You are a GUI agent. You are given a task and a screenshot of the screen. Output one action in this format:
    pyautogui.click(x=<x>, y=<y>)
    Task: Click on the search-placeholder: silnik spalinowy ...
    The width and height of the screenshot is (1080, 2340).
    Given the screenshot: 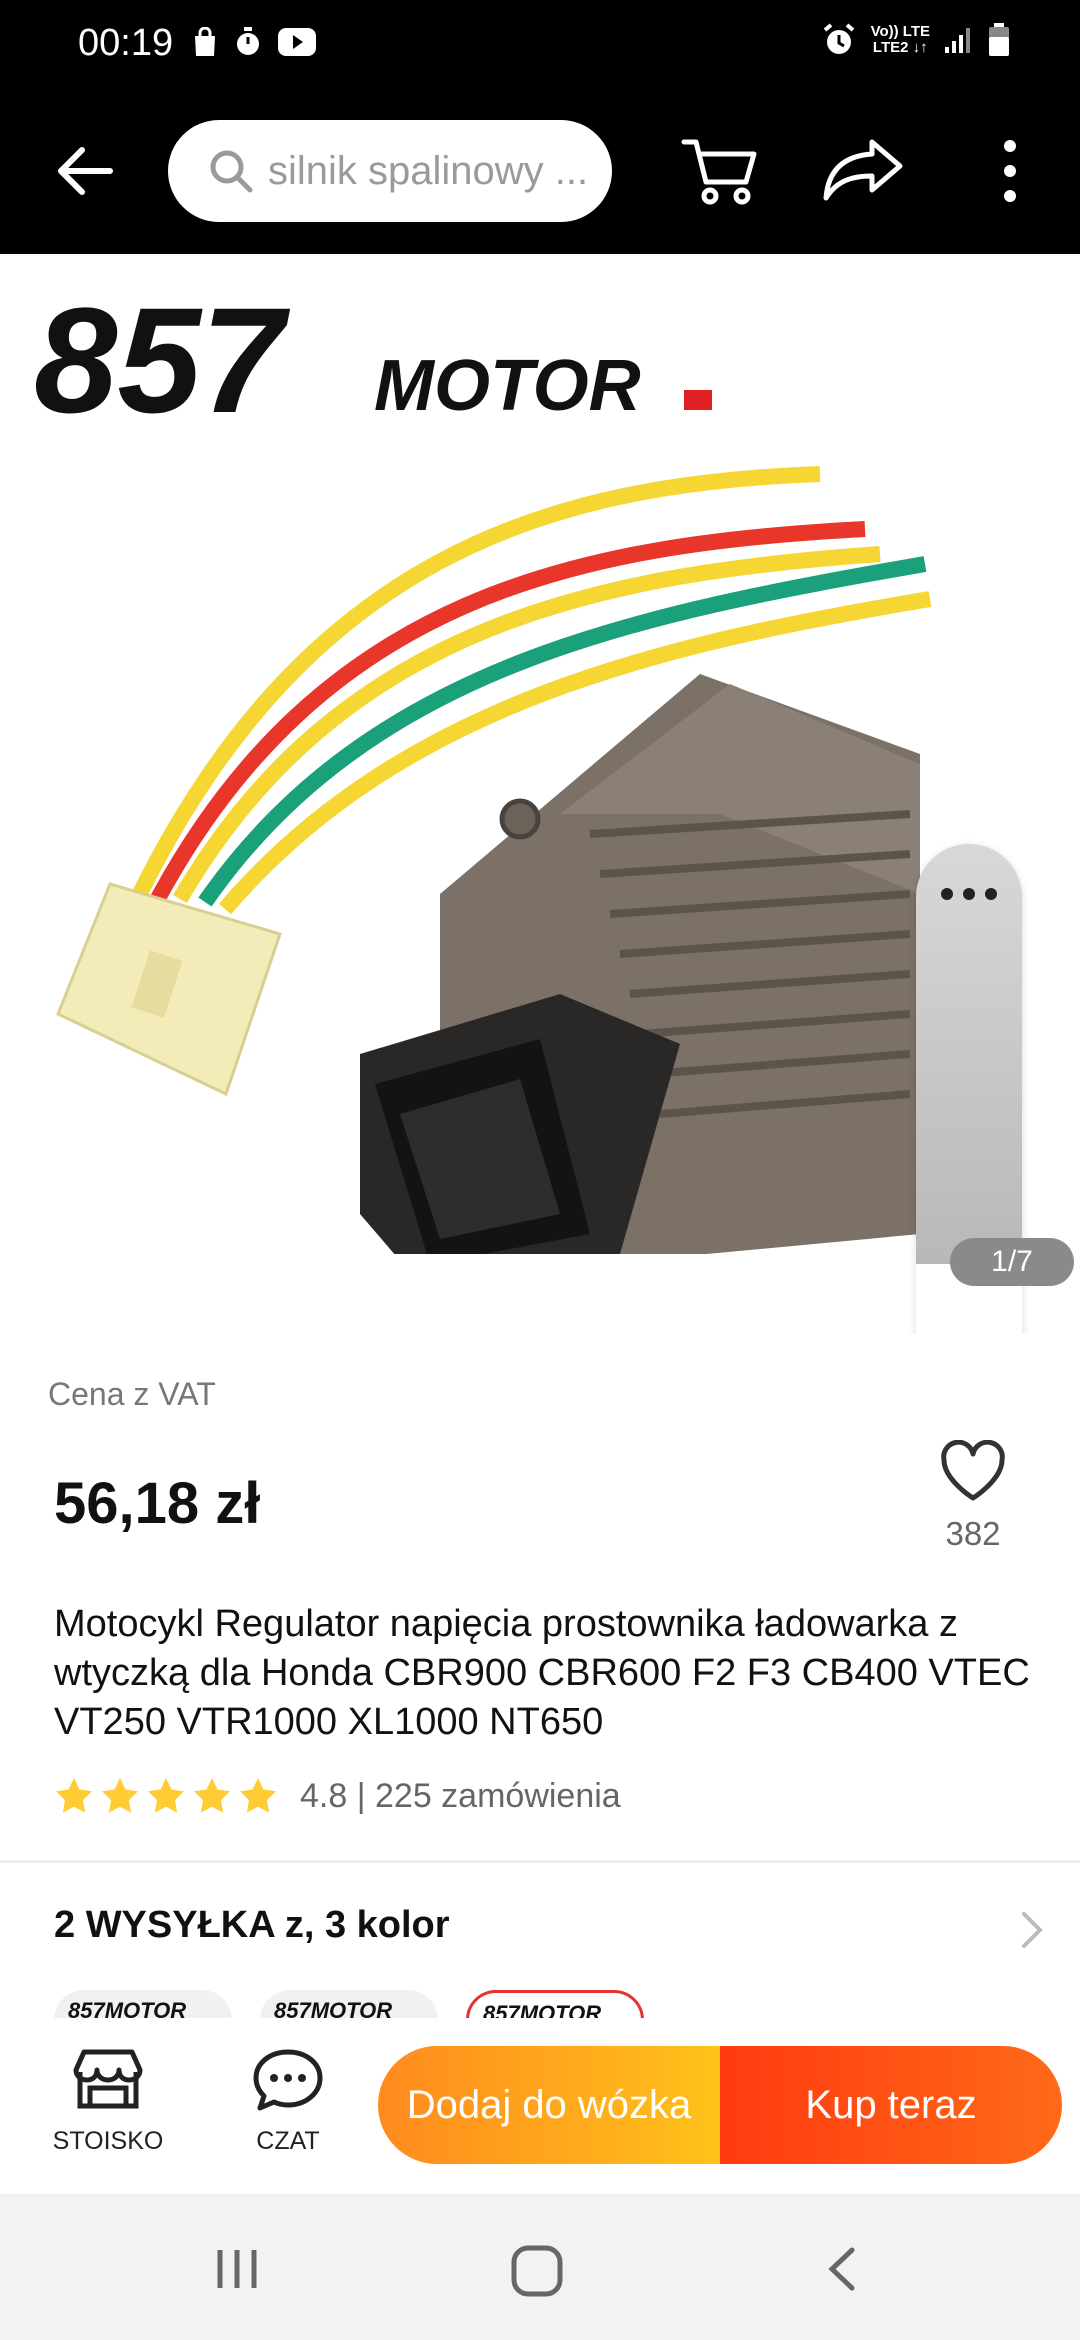 What is the action you would take?
    pyautogui.click(x=428, y=170)
    